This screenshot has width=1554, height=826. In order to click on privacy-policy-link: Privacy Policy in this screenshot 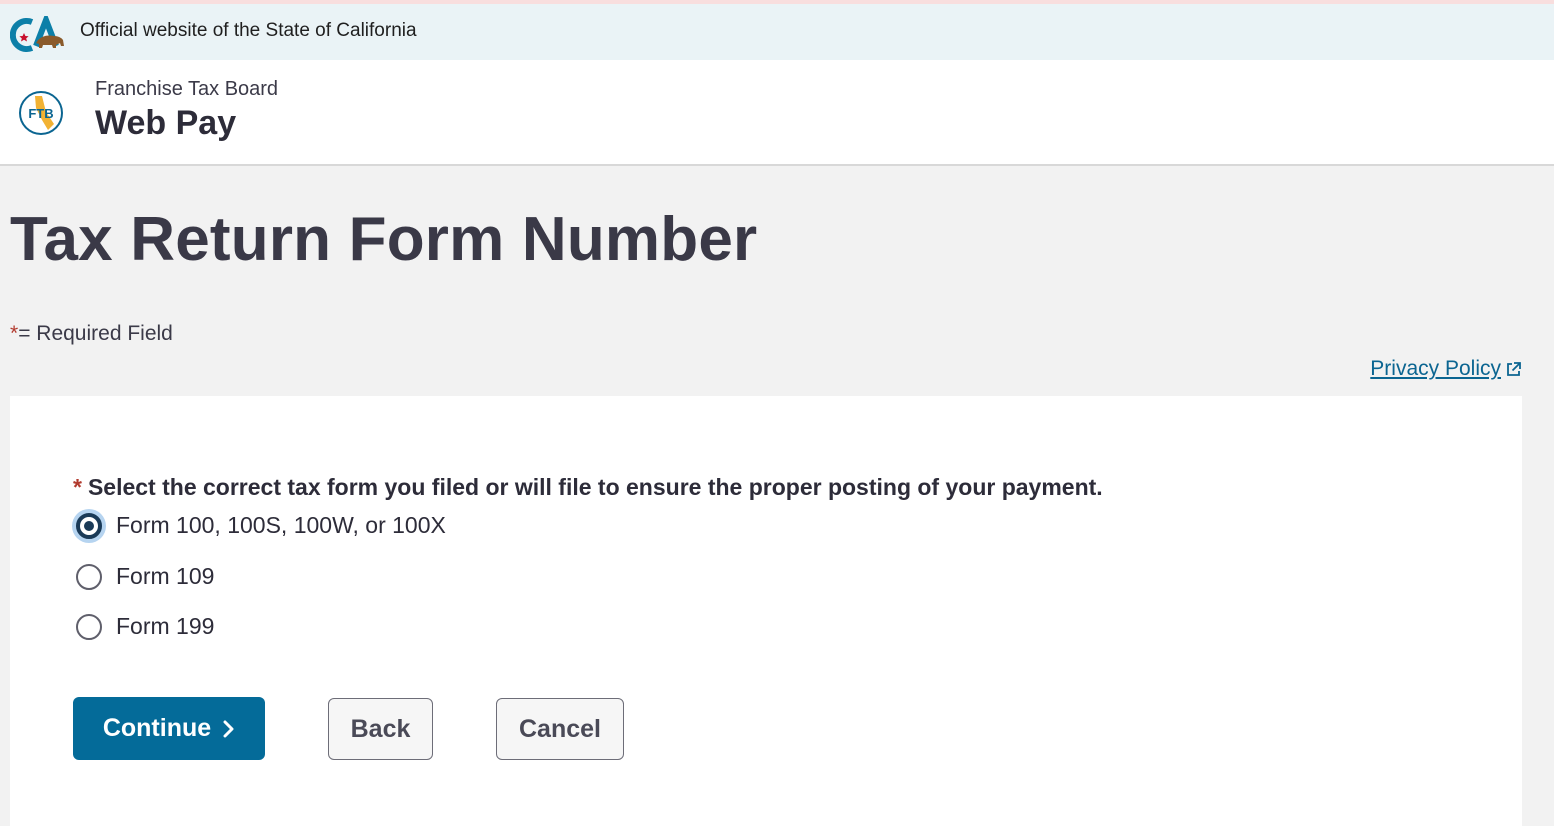, I will do `click(1446, 369)`.